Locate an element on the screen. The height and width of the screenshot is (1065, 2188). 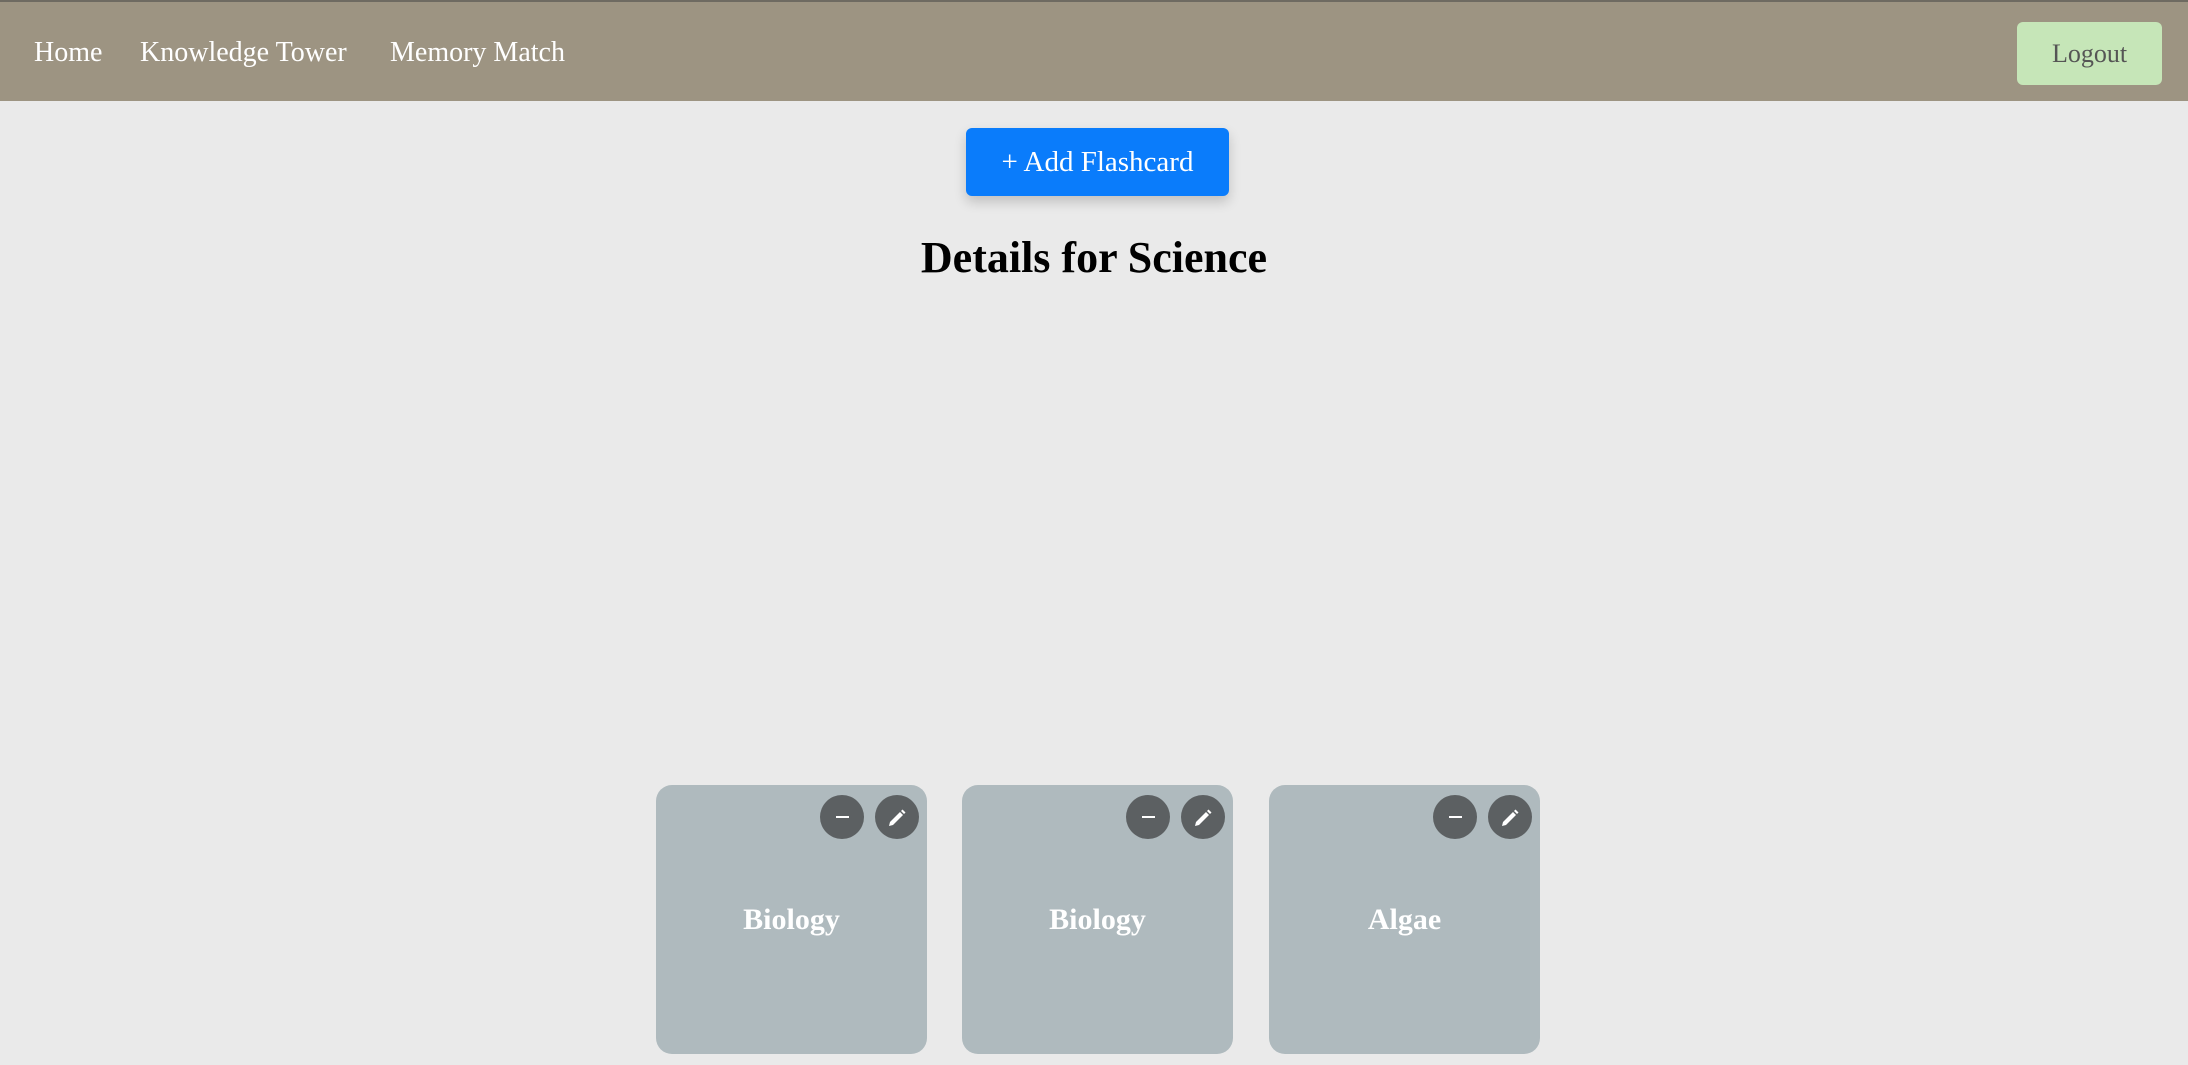
nav-link-memory-match: Memory Match is located at coordinates (477, 52).